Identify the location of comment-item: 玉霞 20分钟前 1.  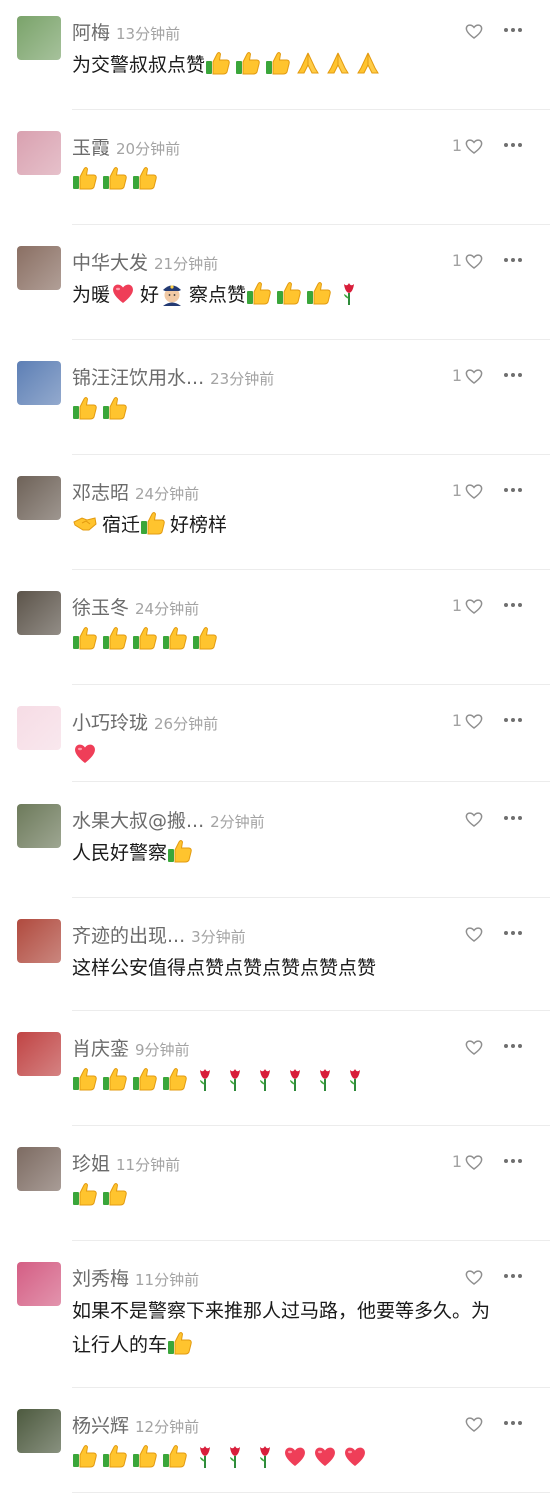
(275, 183).